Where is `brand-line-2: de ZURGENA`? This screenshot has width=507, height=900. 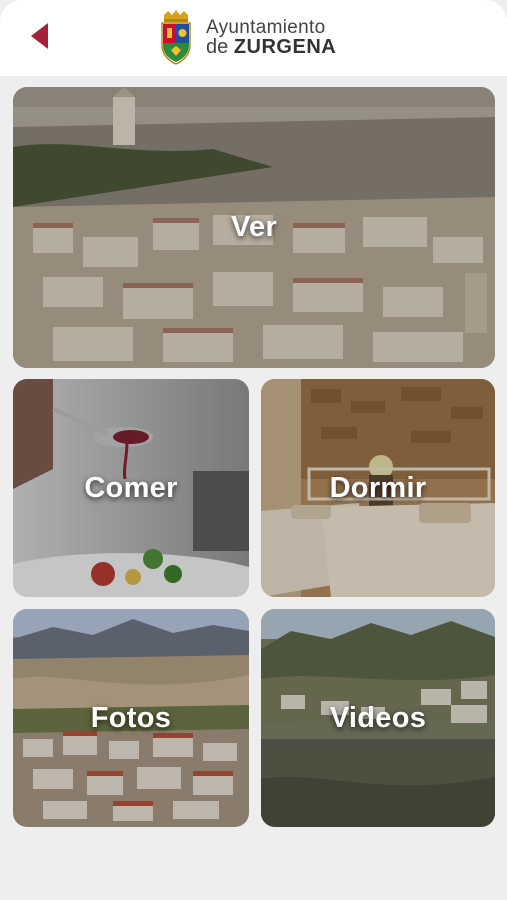
brand-line-2: de ZURGENA is located at coordinates (271, 47).